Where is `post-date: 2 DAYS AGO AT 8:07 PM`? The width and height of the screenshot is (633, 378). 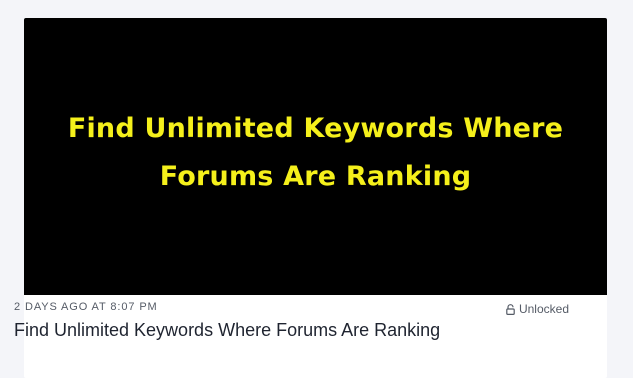
post-date: 2 DAYS AGO AT 8:07 PM is located at coordinates (86, 307).